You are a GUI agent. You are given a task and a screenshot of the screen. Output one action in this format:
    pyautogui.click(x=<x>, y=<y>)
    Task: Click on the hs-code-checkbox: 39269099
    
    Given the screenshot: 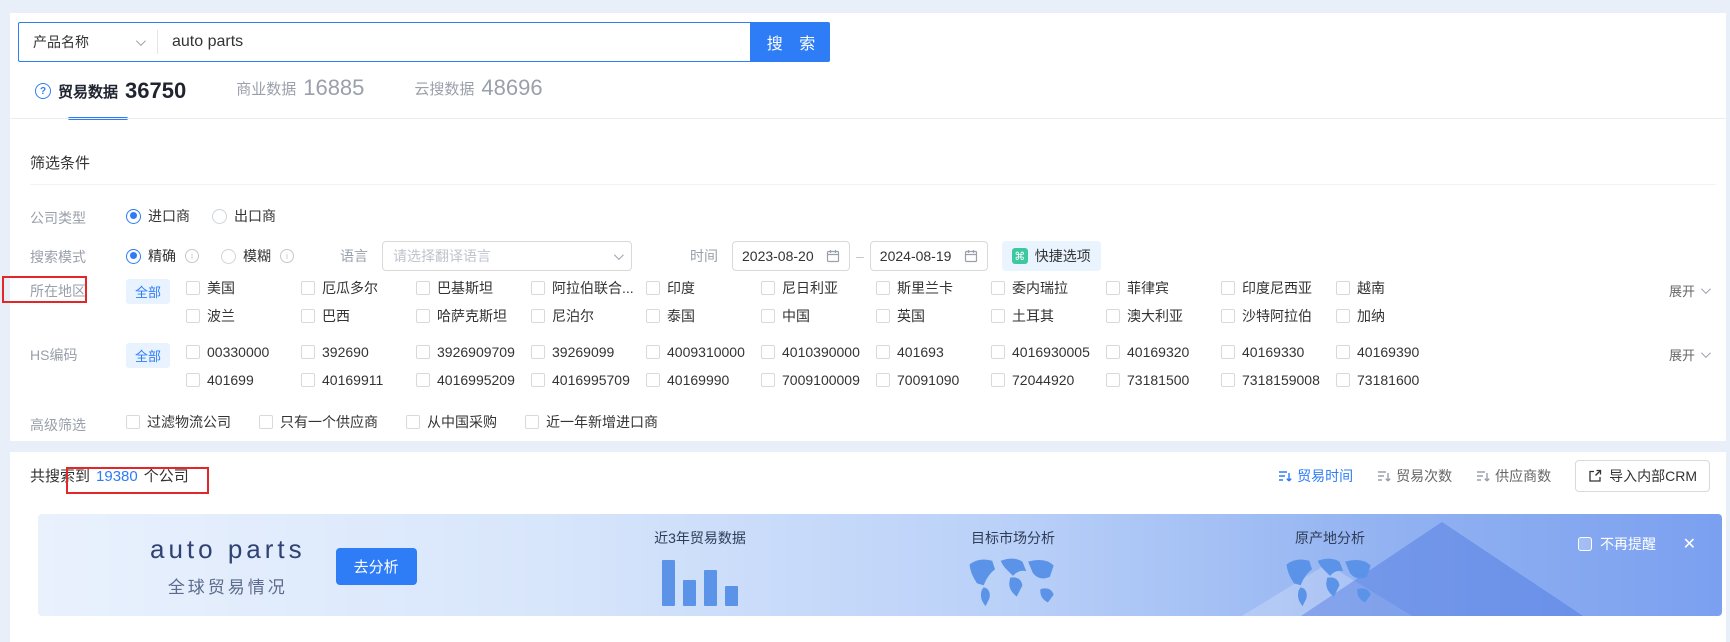 What is the action you would take?
    pyautogui.click(x=588, y=352)
    